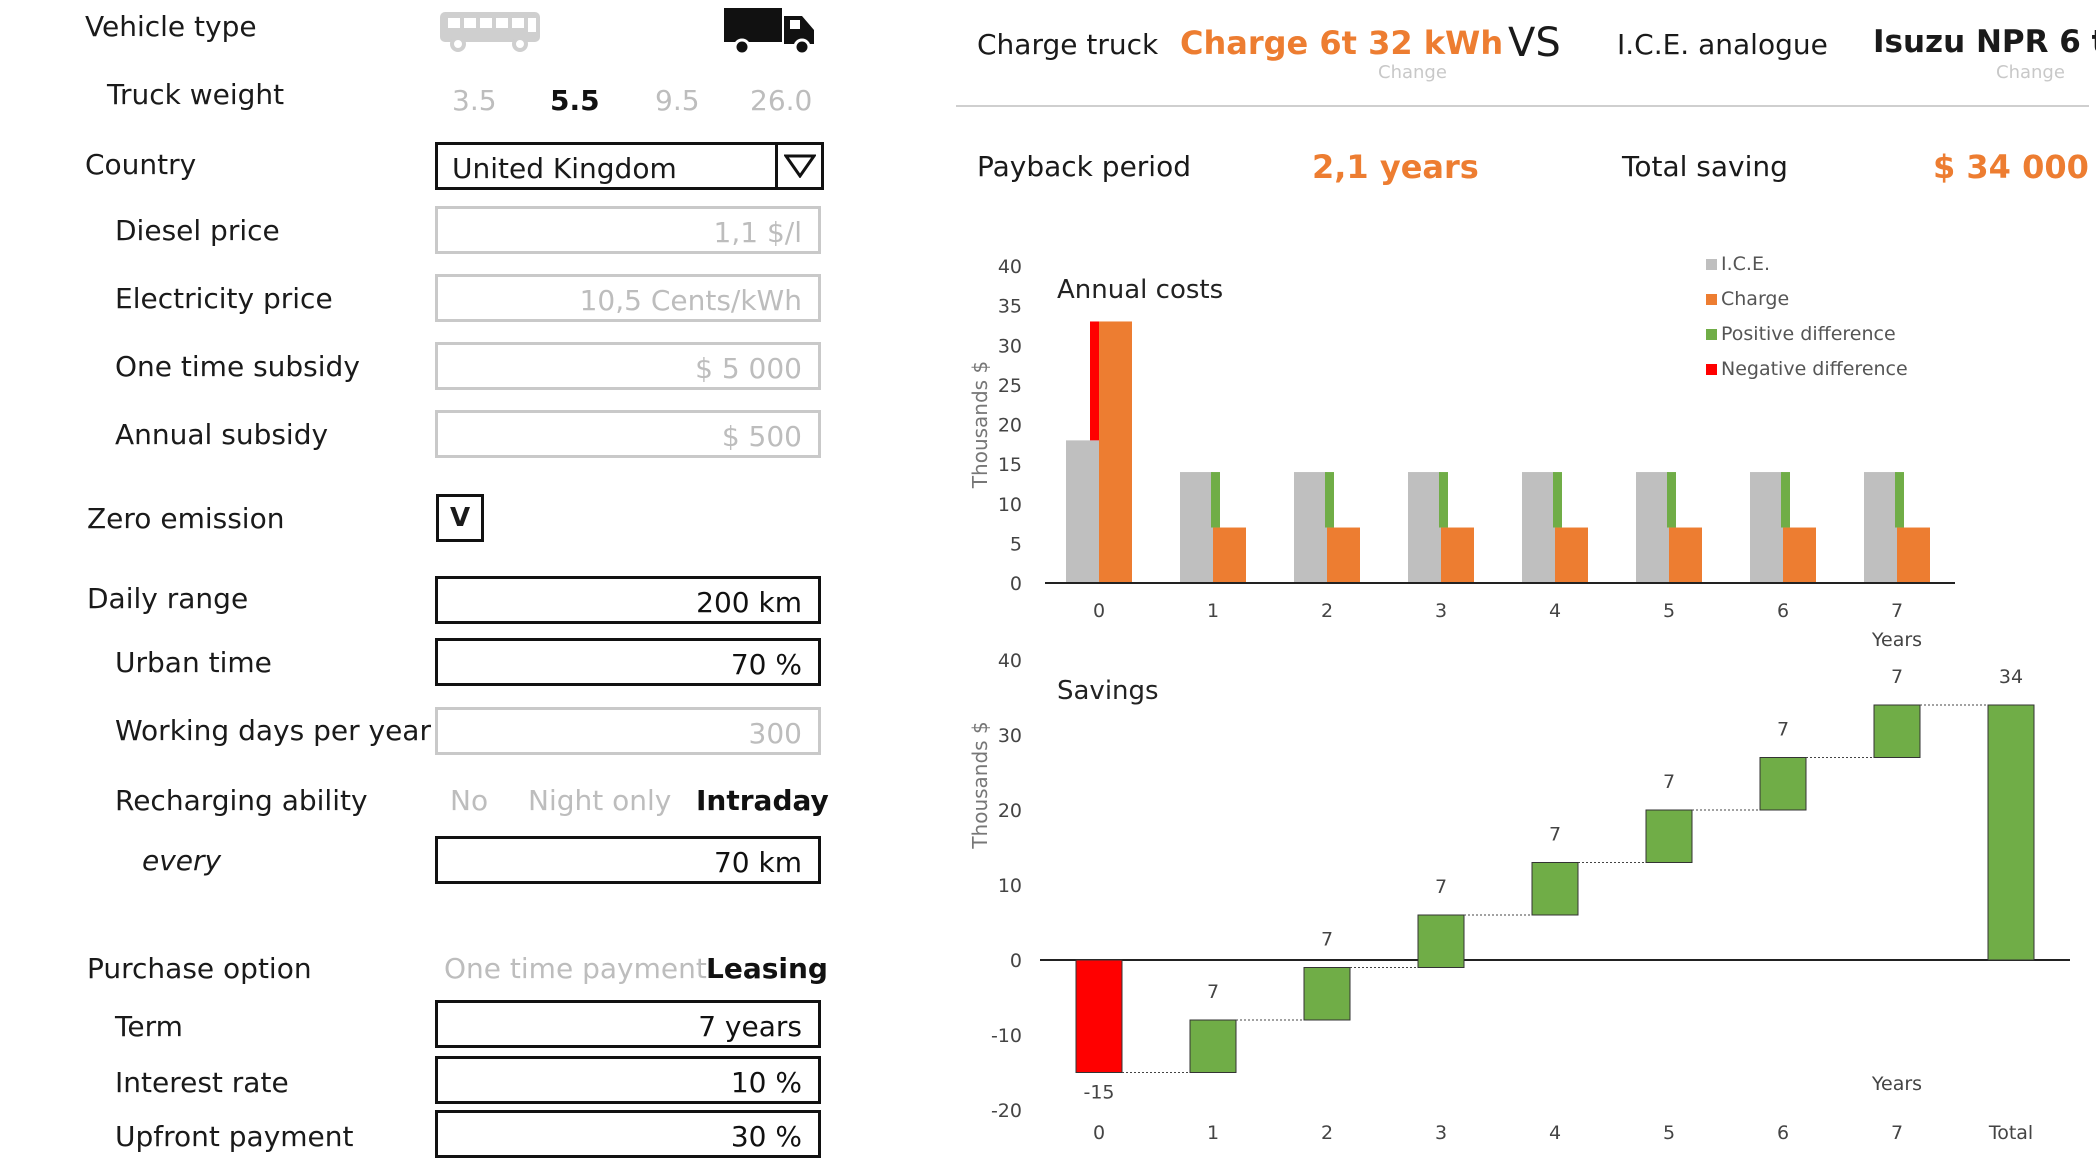 This screenshot has width=2096, height=1169. What do you see at coordinates (1108, 691) in the screenshot?
I see `chart-title: Savings` at bounding box center [1108, 691].